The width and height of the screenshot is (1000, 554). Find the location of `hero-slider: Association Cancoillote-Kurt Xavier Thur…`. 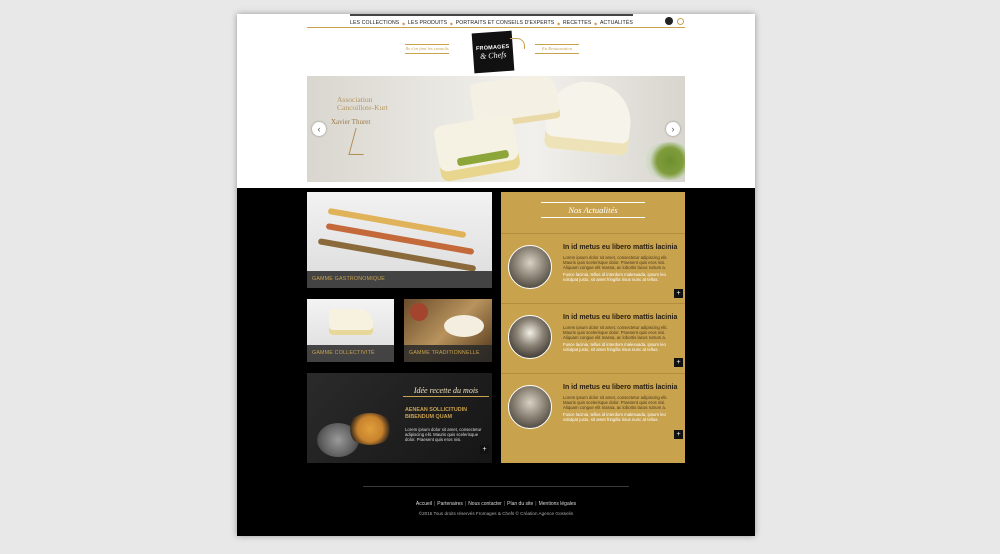

hero-slider: Association Cancoillote-Kurt Xavier Thur… is located at coordinates (496, 129).